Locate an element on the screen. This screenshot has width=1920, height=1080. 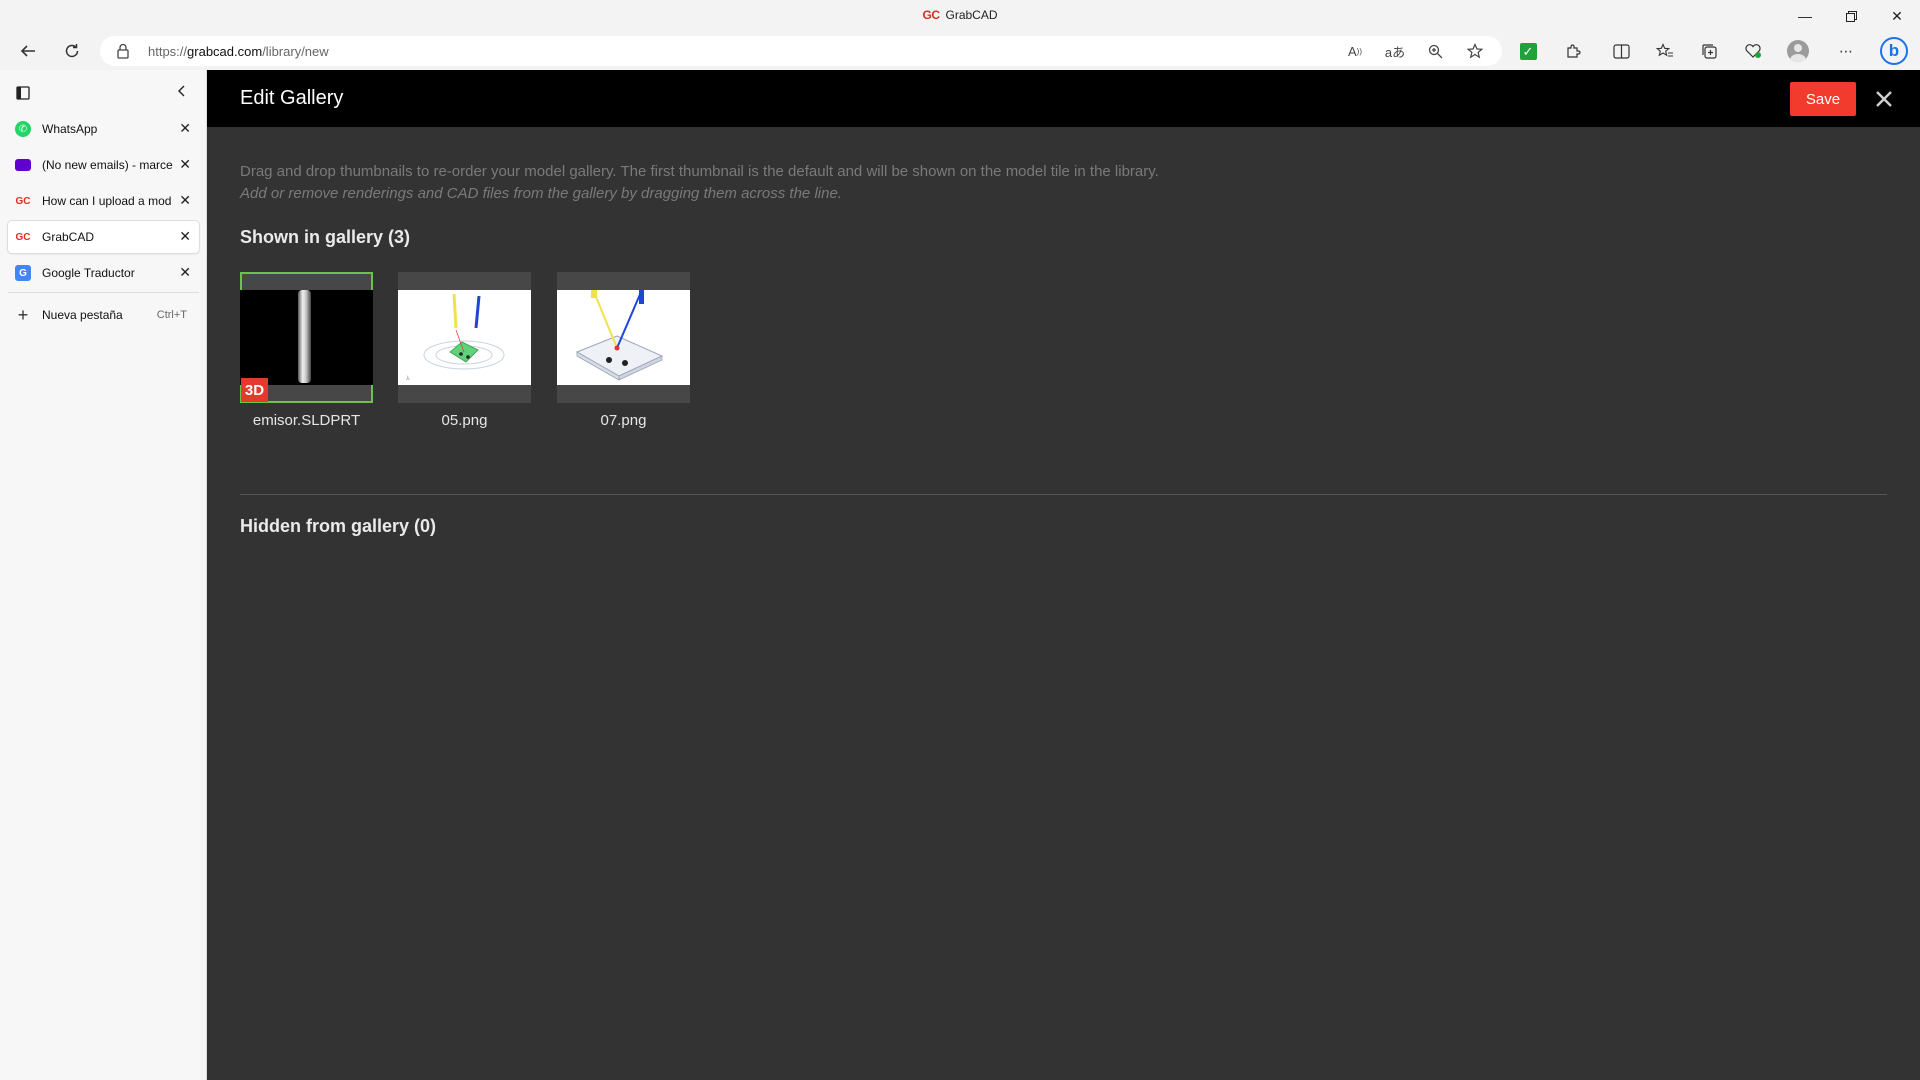
mail-icon is located at coordinates (23, 165).